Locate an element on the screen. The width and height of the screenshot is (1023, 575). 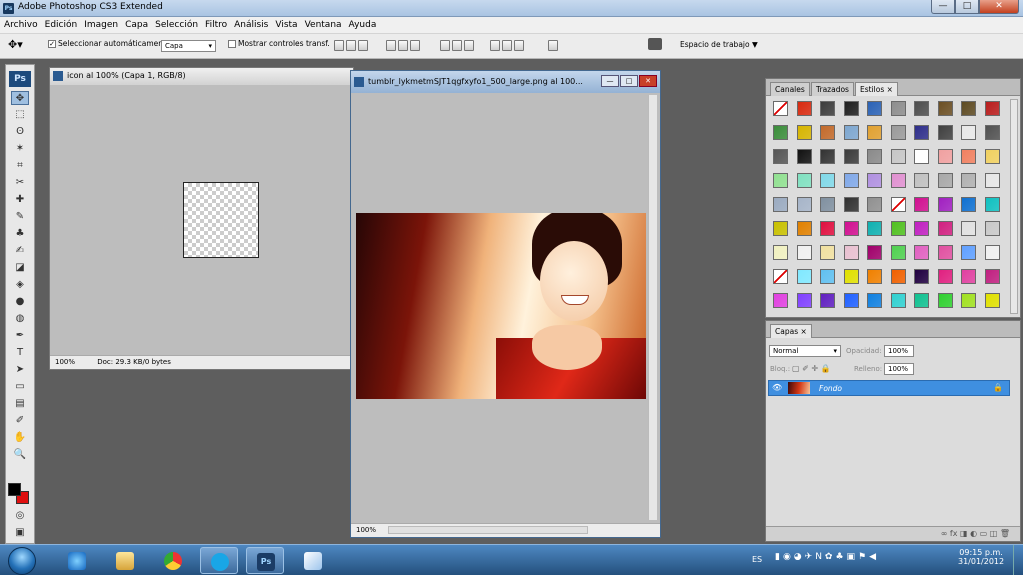
distribute-horizontal-group is located at coordinates (507, 45).